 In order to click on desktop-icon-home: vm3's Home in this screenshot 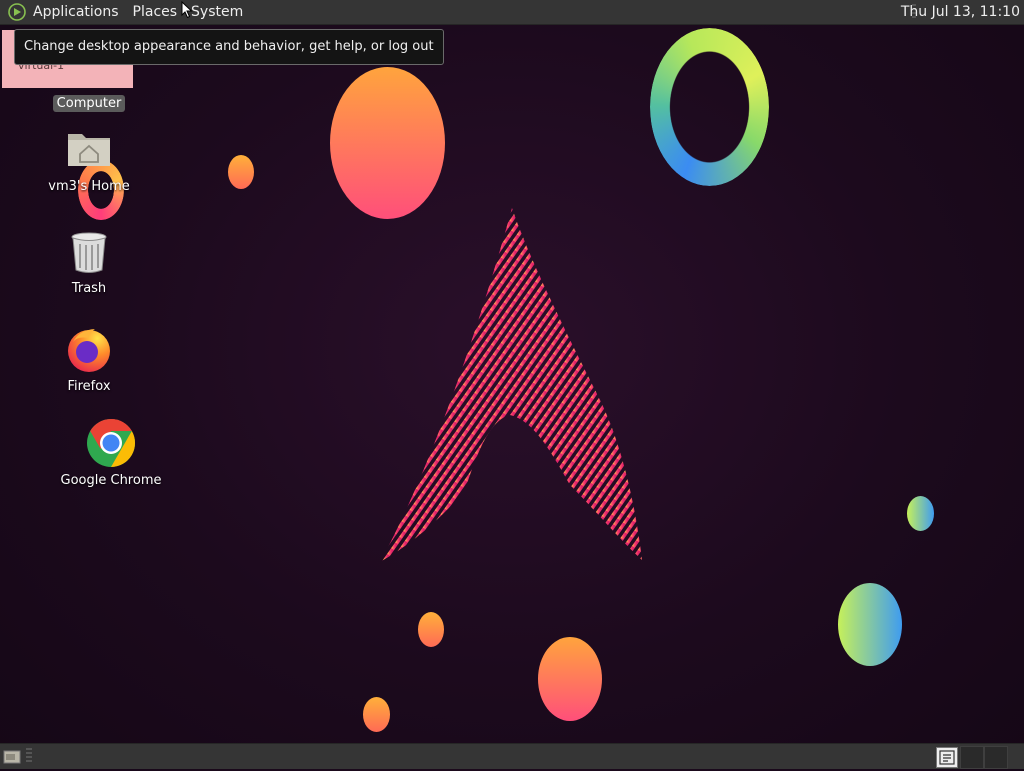, I will do `click(89, 161)`.